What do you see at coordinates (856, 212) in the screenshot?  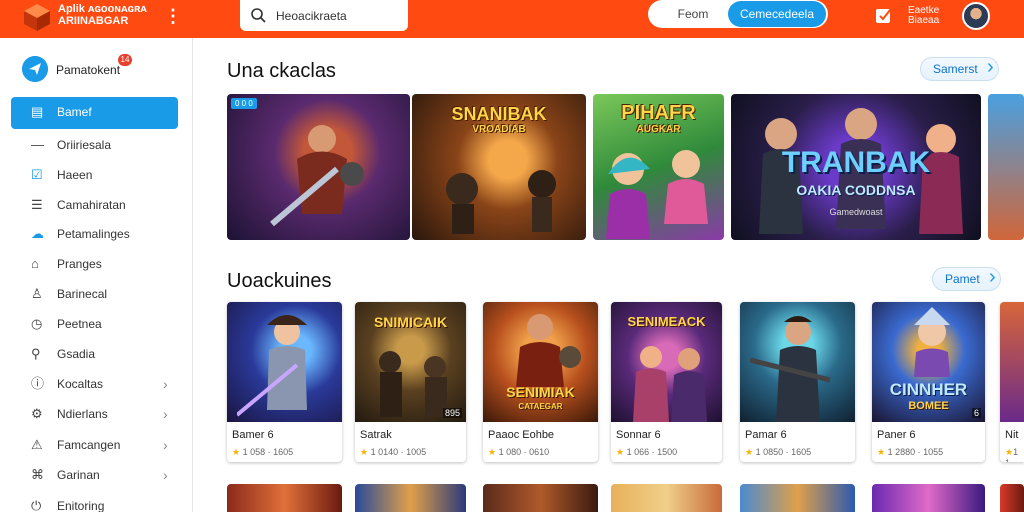 I see `banner-4-caption: Gamedwoast` at bounding box center [856, 212].